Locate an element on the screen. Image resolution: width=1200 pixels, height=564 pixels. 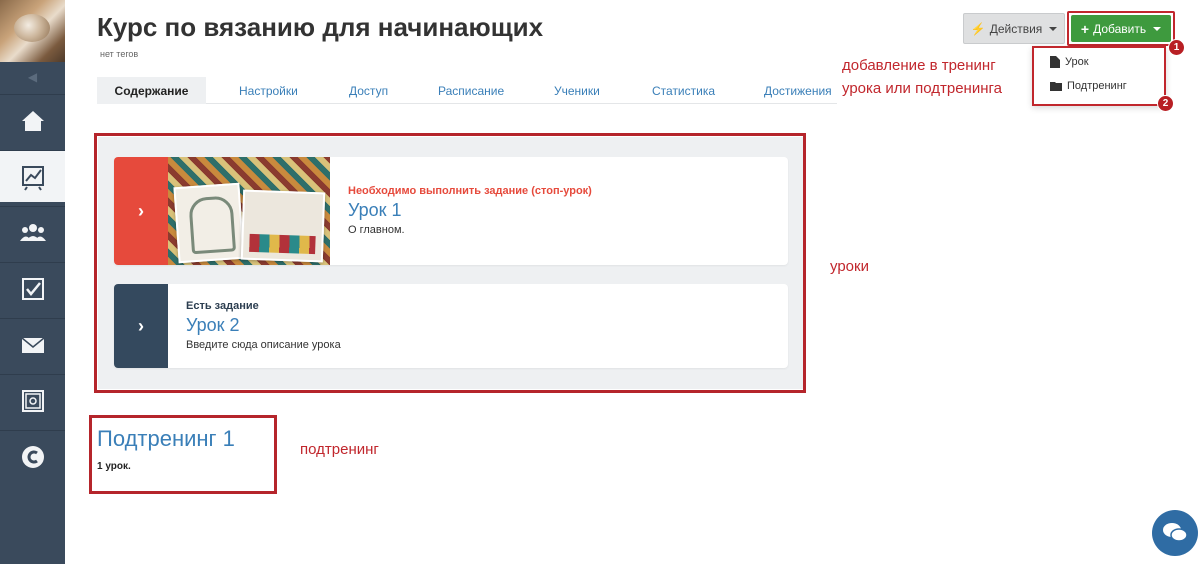
file-icon is located at coordinates (1055, 62).